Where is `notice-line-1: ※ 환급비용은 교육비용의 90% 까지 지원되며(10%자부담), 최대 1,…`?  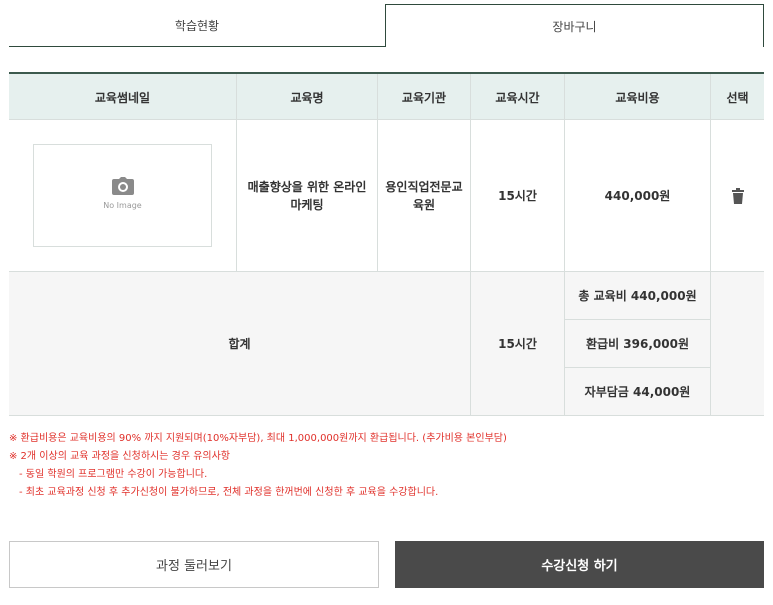 notice-line-1: ※ 환급비용은 교육비용의 90% 까지 지원되며(10%자부담), 최대 1,… is located at coordinates (258, 438).